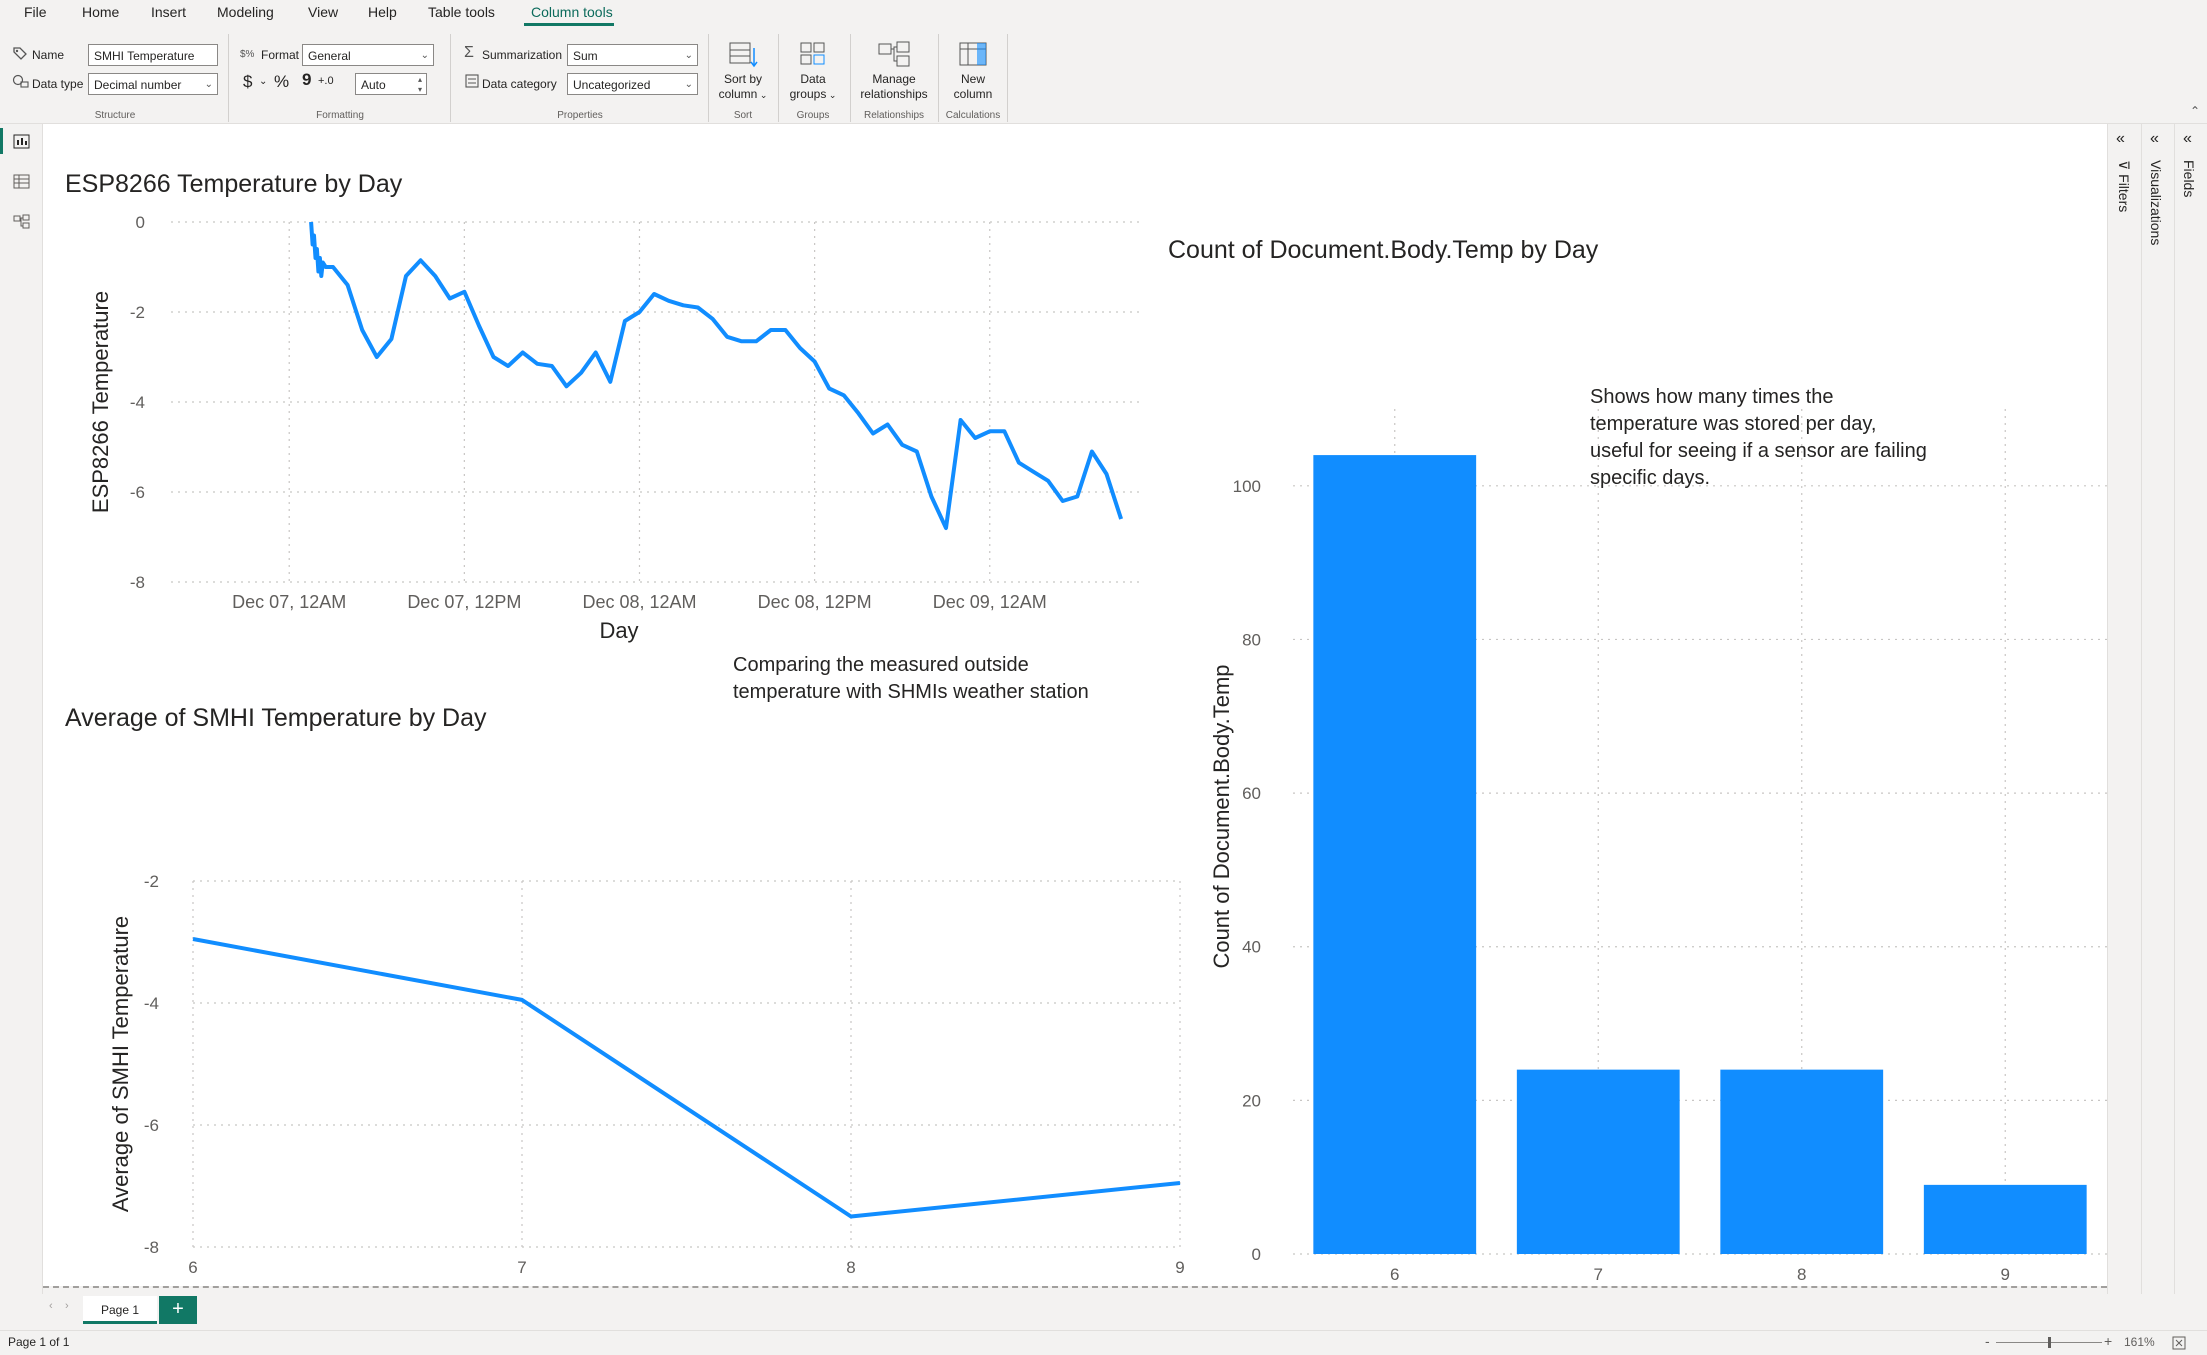 This screenshot has width=2207, height=1355. What do you see at coordinates (178, 1310) in the screenshot?
I see `add-page-button: +` at bounding box center [178, 1310].